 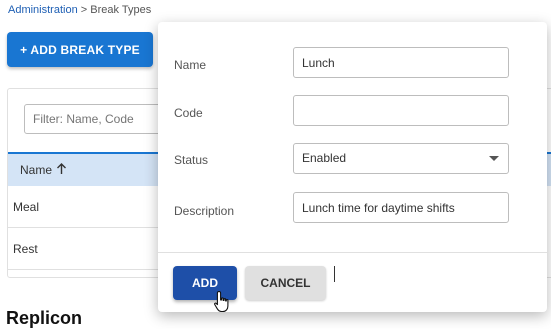 I want to click on description-field, so click(x=401, y=207).